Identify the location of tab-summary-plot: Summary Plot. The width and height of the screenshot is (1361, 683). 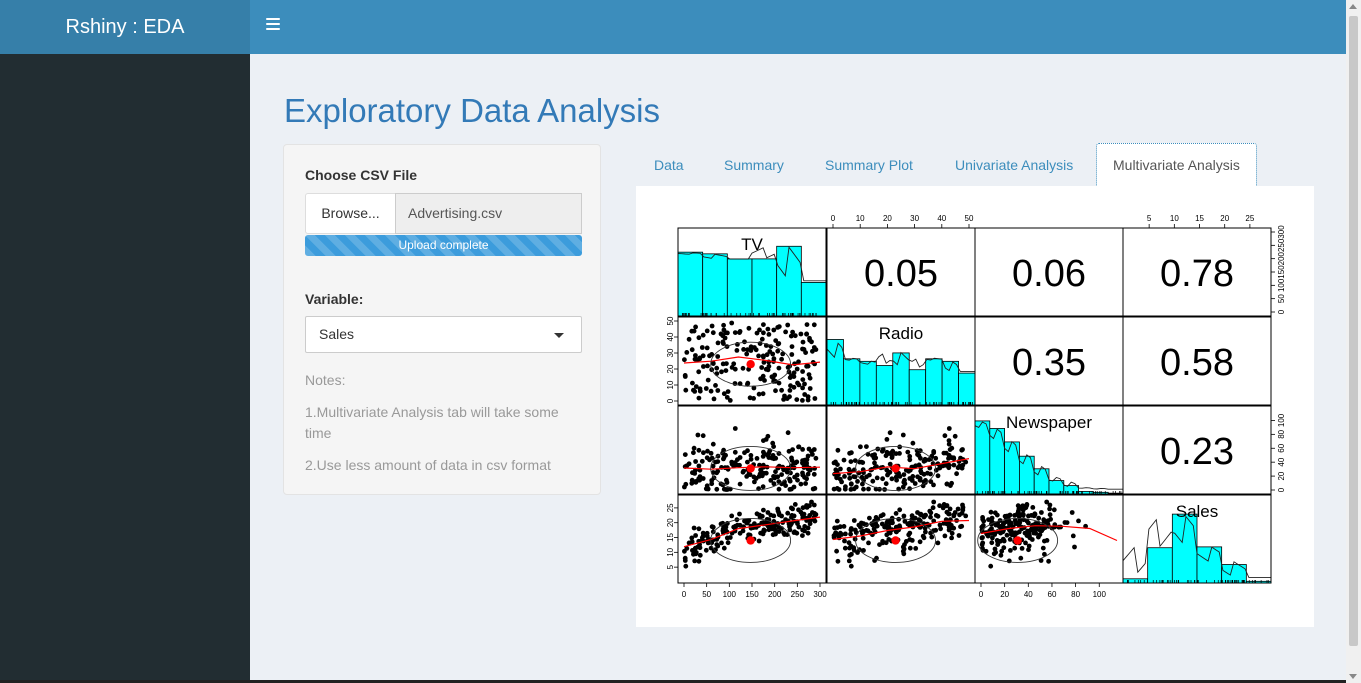
(869, 165).